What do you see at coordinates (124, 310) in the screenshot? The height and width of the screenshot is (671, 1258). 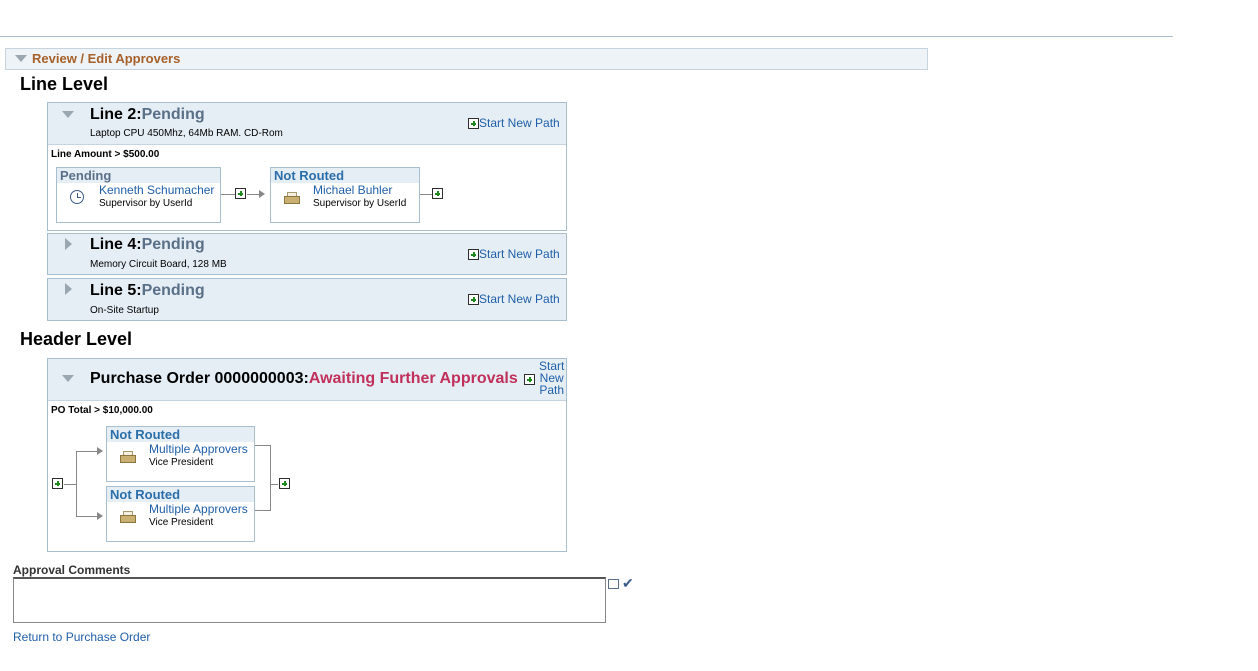 I see `line-5-description: On-Site Startup` at bounding box center [124, 310].